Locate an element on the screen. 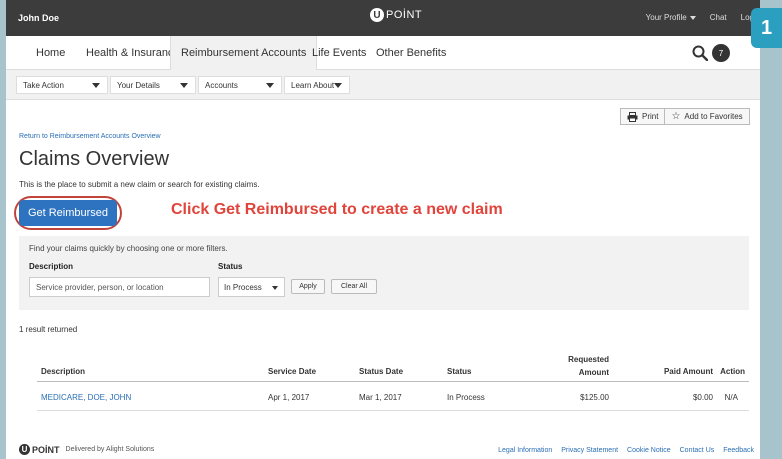 The height and width of the screenshot is (459, 782). row-divider is located at coordinates (393, 410).